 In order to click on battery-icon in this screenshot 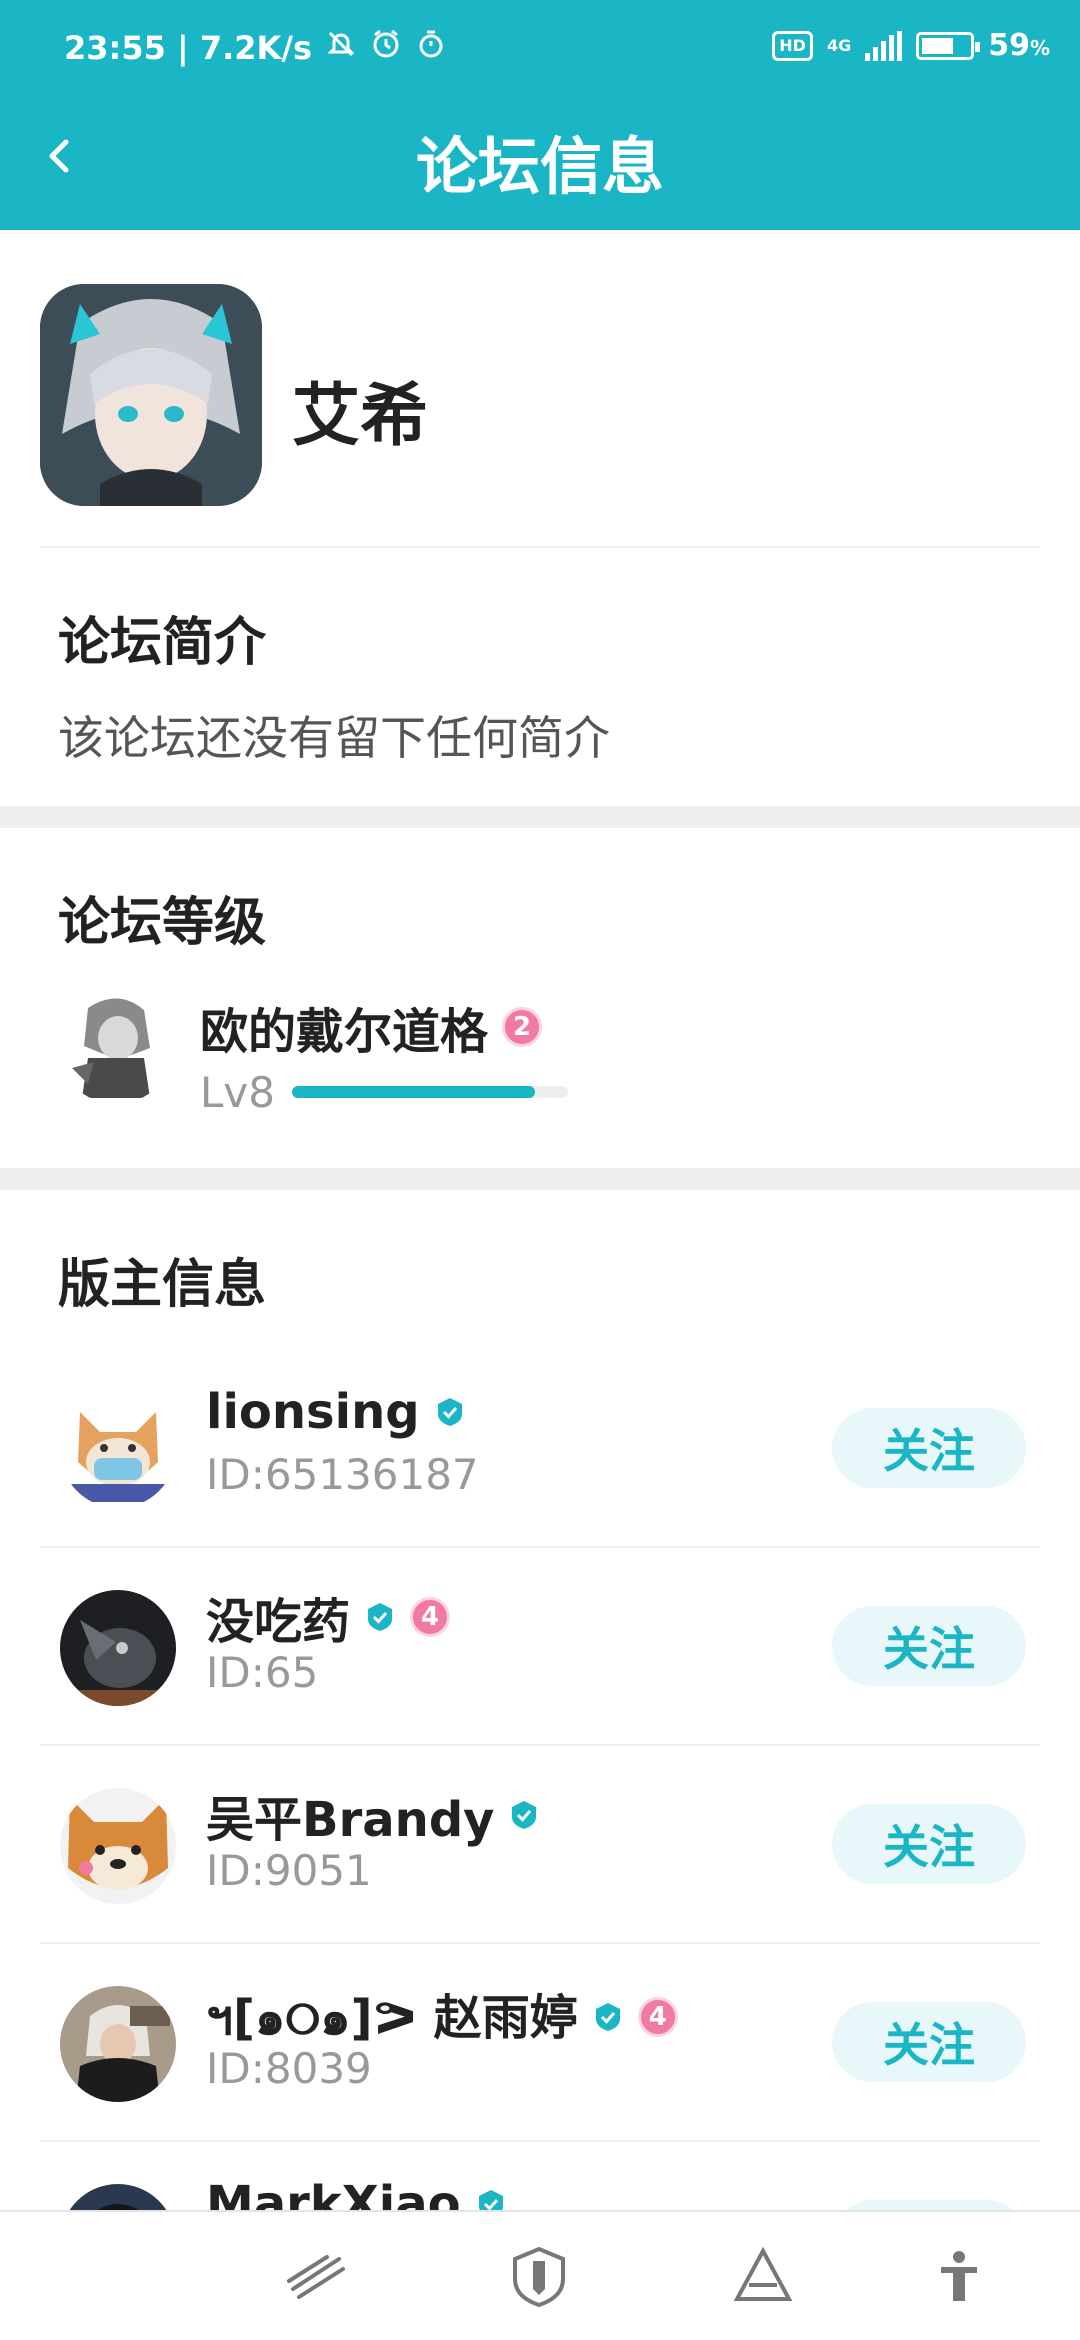, I will do `click(948, 45)`.